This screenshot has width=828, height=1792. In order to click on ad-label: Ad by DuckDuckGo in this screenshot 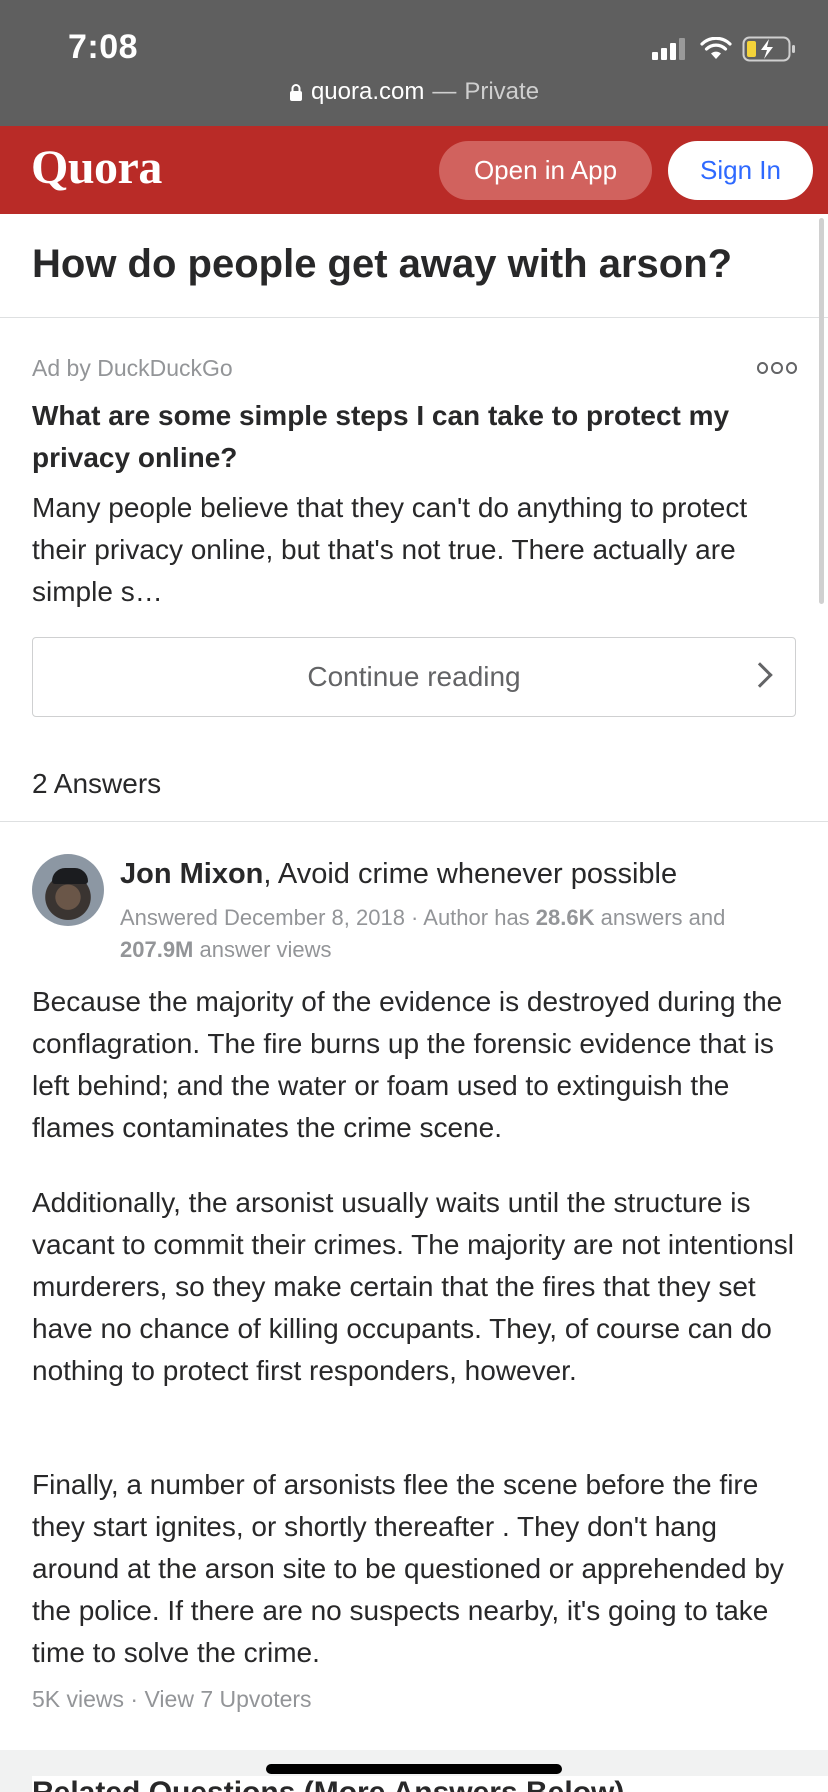, I will do `click(132, 368)`.